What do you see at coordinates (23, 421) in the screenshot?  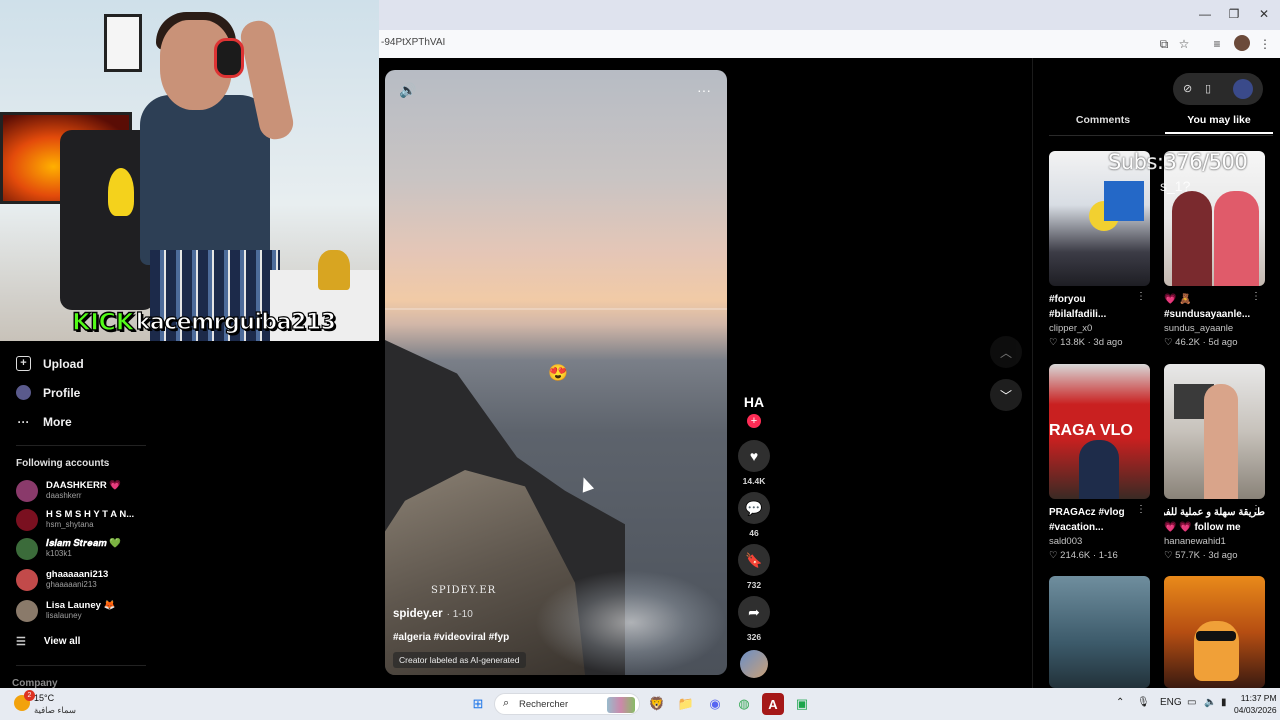 I see `more-icon: ···` at bounding box center [23, 421].